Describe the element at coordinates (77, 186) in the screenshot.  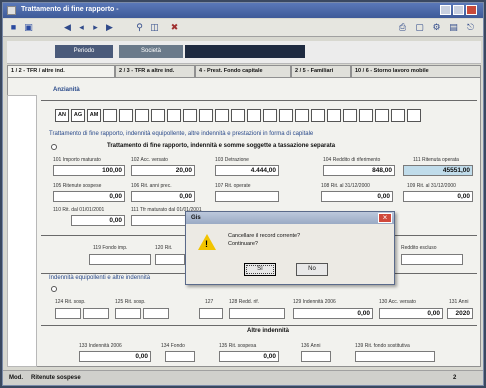
I see `label-105: 105 Ritenute sospese` at that location.